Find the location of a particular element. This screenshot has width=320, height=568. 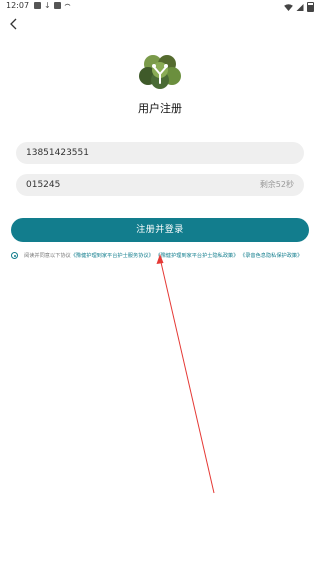

antenna-icon is located at coordinates (67, 4).